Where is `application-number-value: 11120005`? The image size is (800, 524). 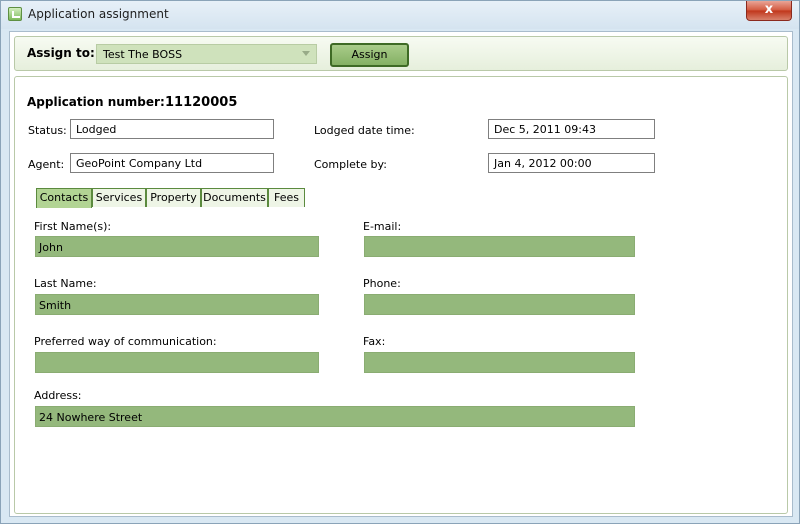
application-number-value: 11120005 is located at coordinates (201, 102).